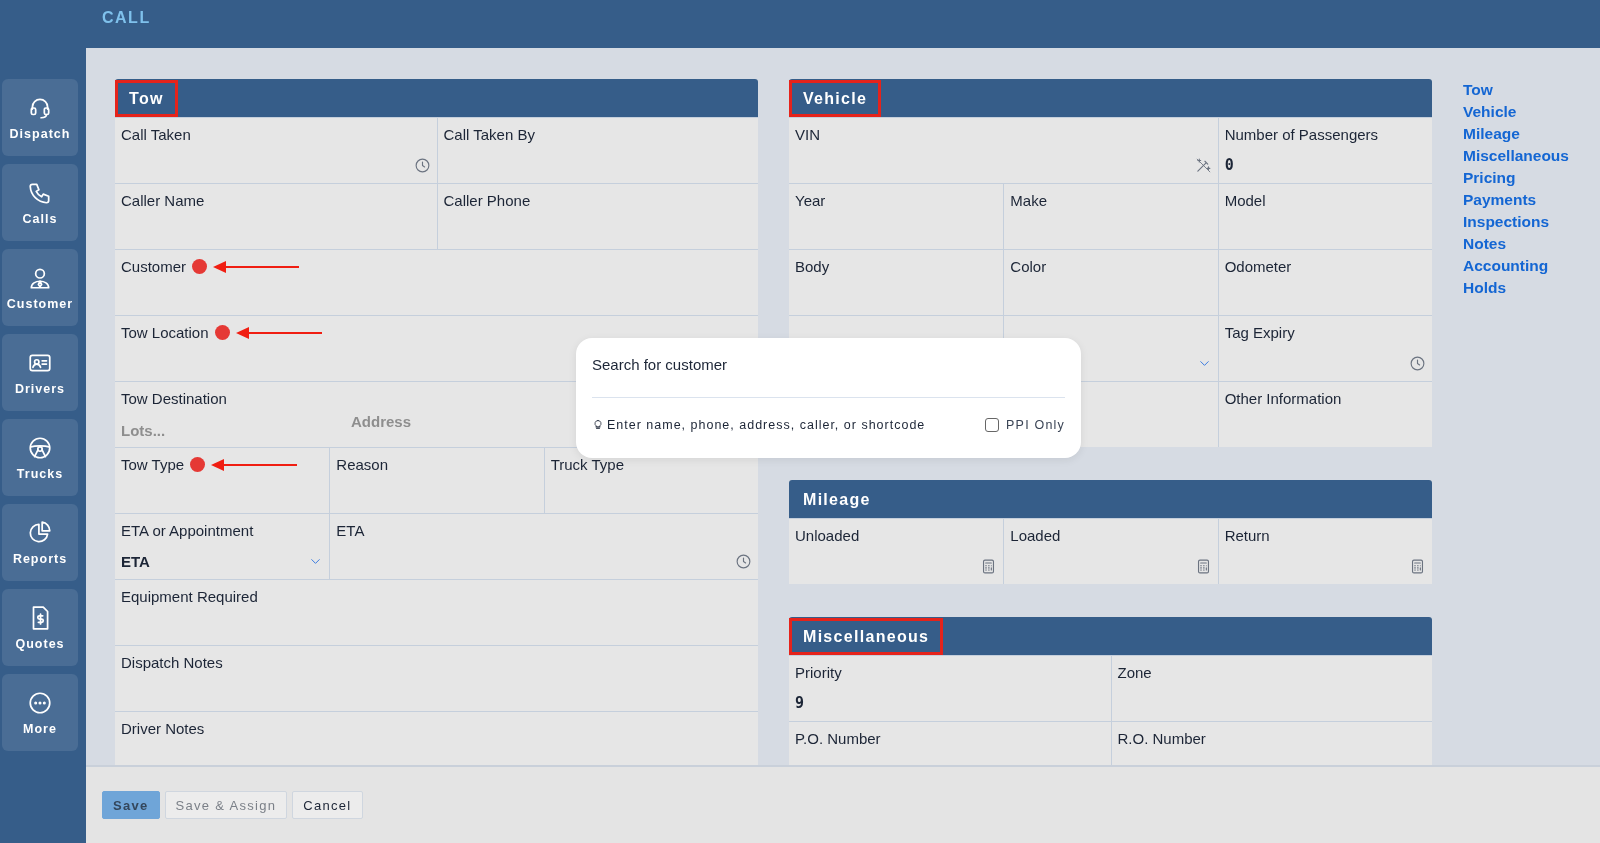 This screenshot has height=843, width=1600. Describe the element at coordinates (1516, 156) in the screenshot. I see `section-link: Miscellaneous` at that location.